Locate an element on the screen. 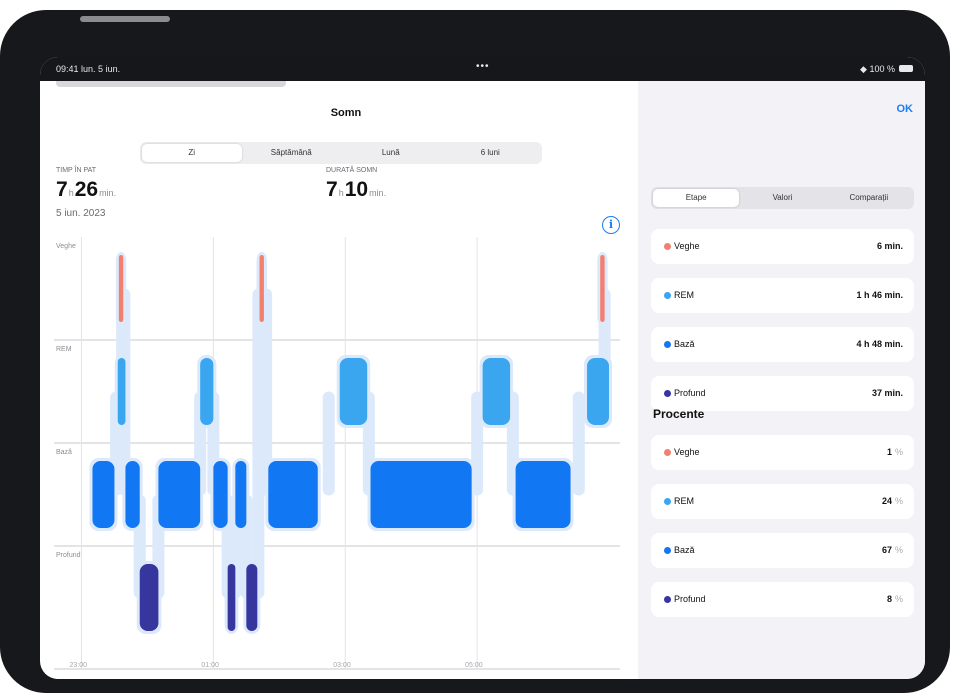  x-tick-label: 05:00 is located at coordinates (474, 665).